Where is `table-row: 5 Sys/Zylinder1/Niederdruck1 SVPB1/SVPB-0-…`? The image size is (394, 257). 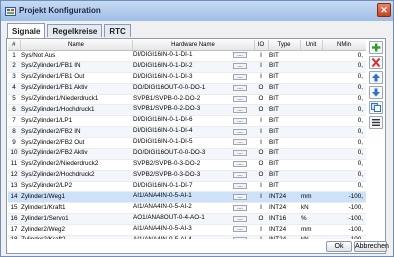 table-row: 5 Sys/Zylinder1/Niederdruck1 SVPB1/SVPB-0-… is located at coordinates (187, 100).